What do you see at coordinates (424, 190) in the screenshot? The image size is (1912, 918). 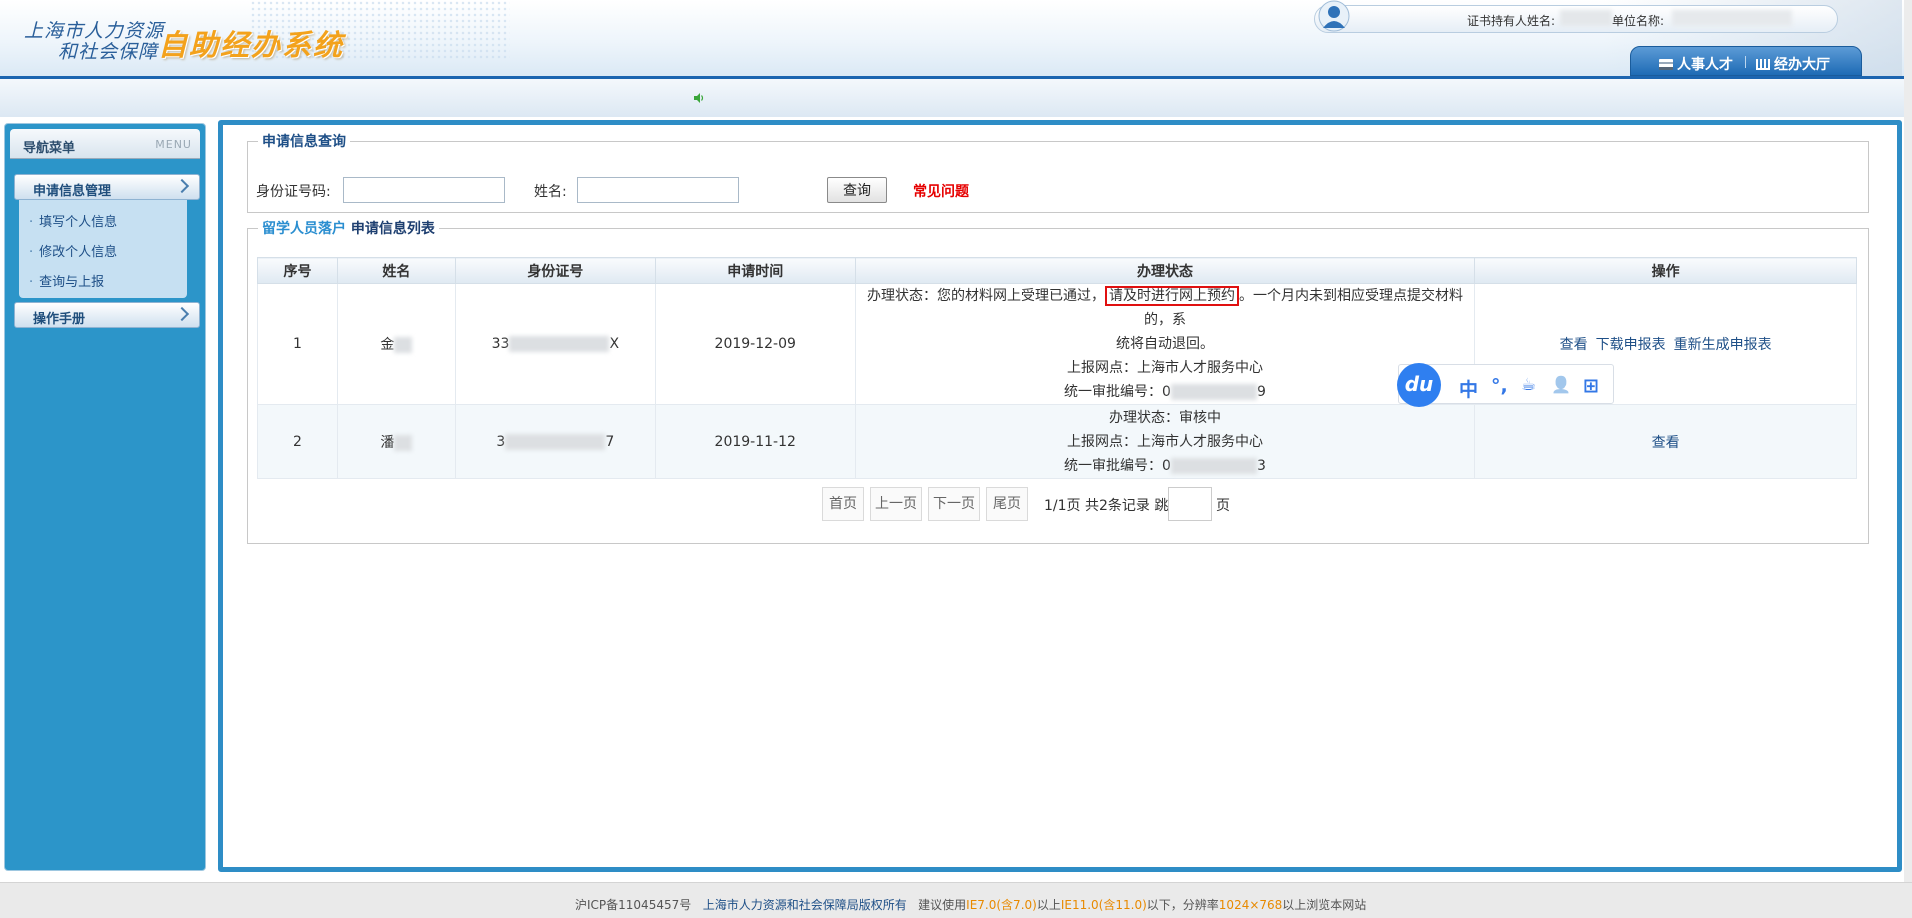 I see `id-number-input` at bounding box center [424, 190].